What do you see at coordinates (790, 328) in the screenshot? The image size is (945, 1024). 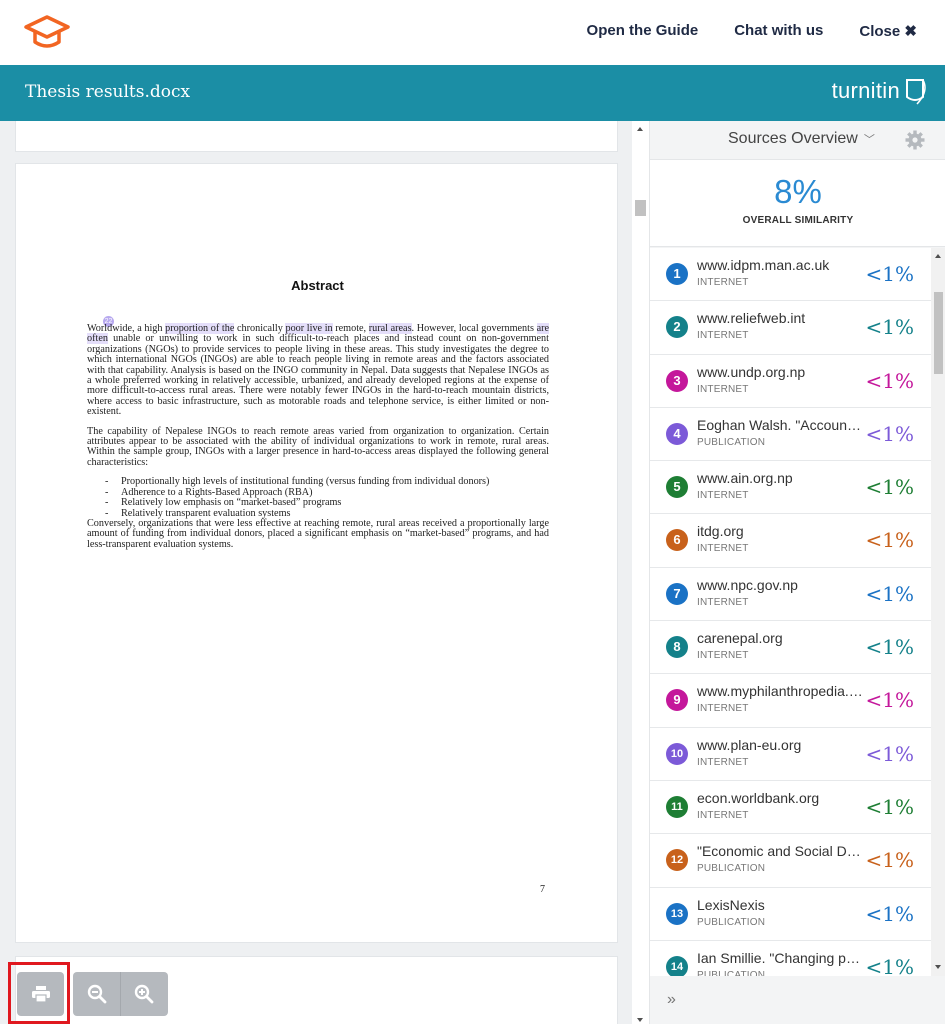 I see `source-item: 2 www.reliefweb.int INTERNET <1%` at bounding box center [790, 328].